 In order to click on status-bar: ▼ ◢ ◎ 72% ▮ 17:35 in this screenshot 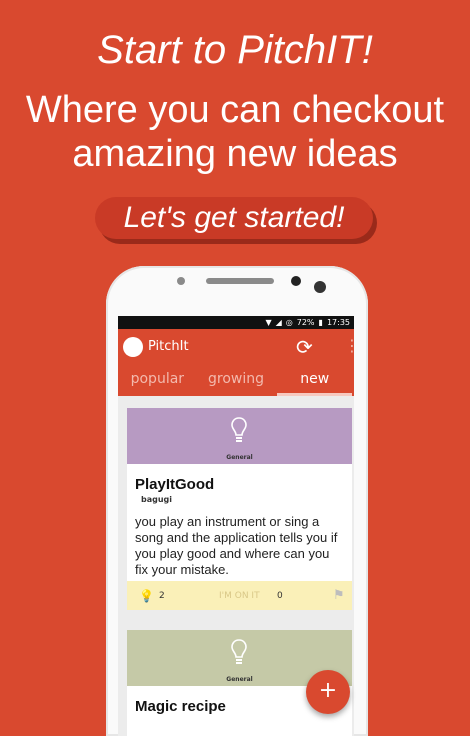, I will do `click(236, 322)`.